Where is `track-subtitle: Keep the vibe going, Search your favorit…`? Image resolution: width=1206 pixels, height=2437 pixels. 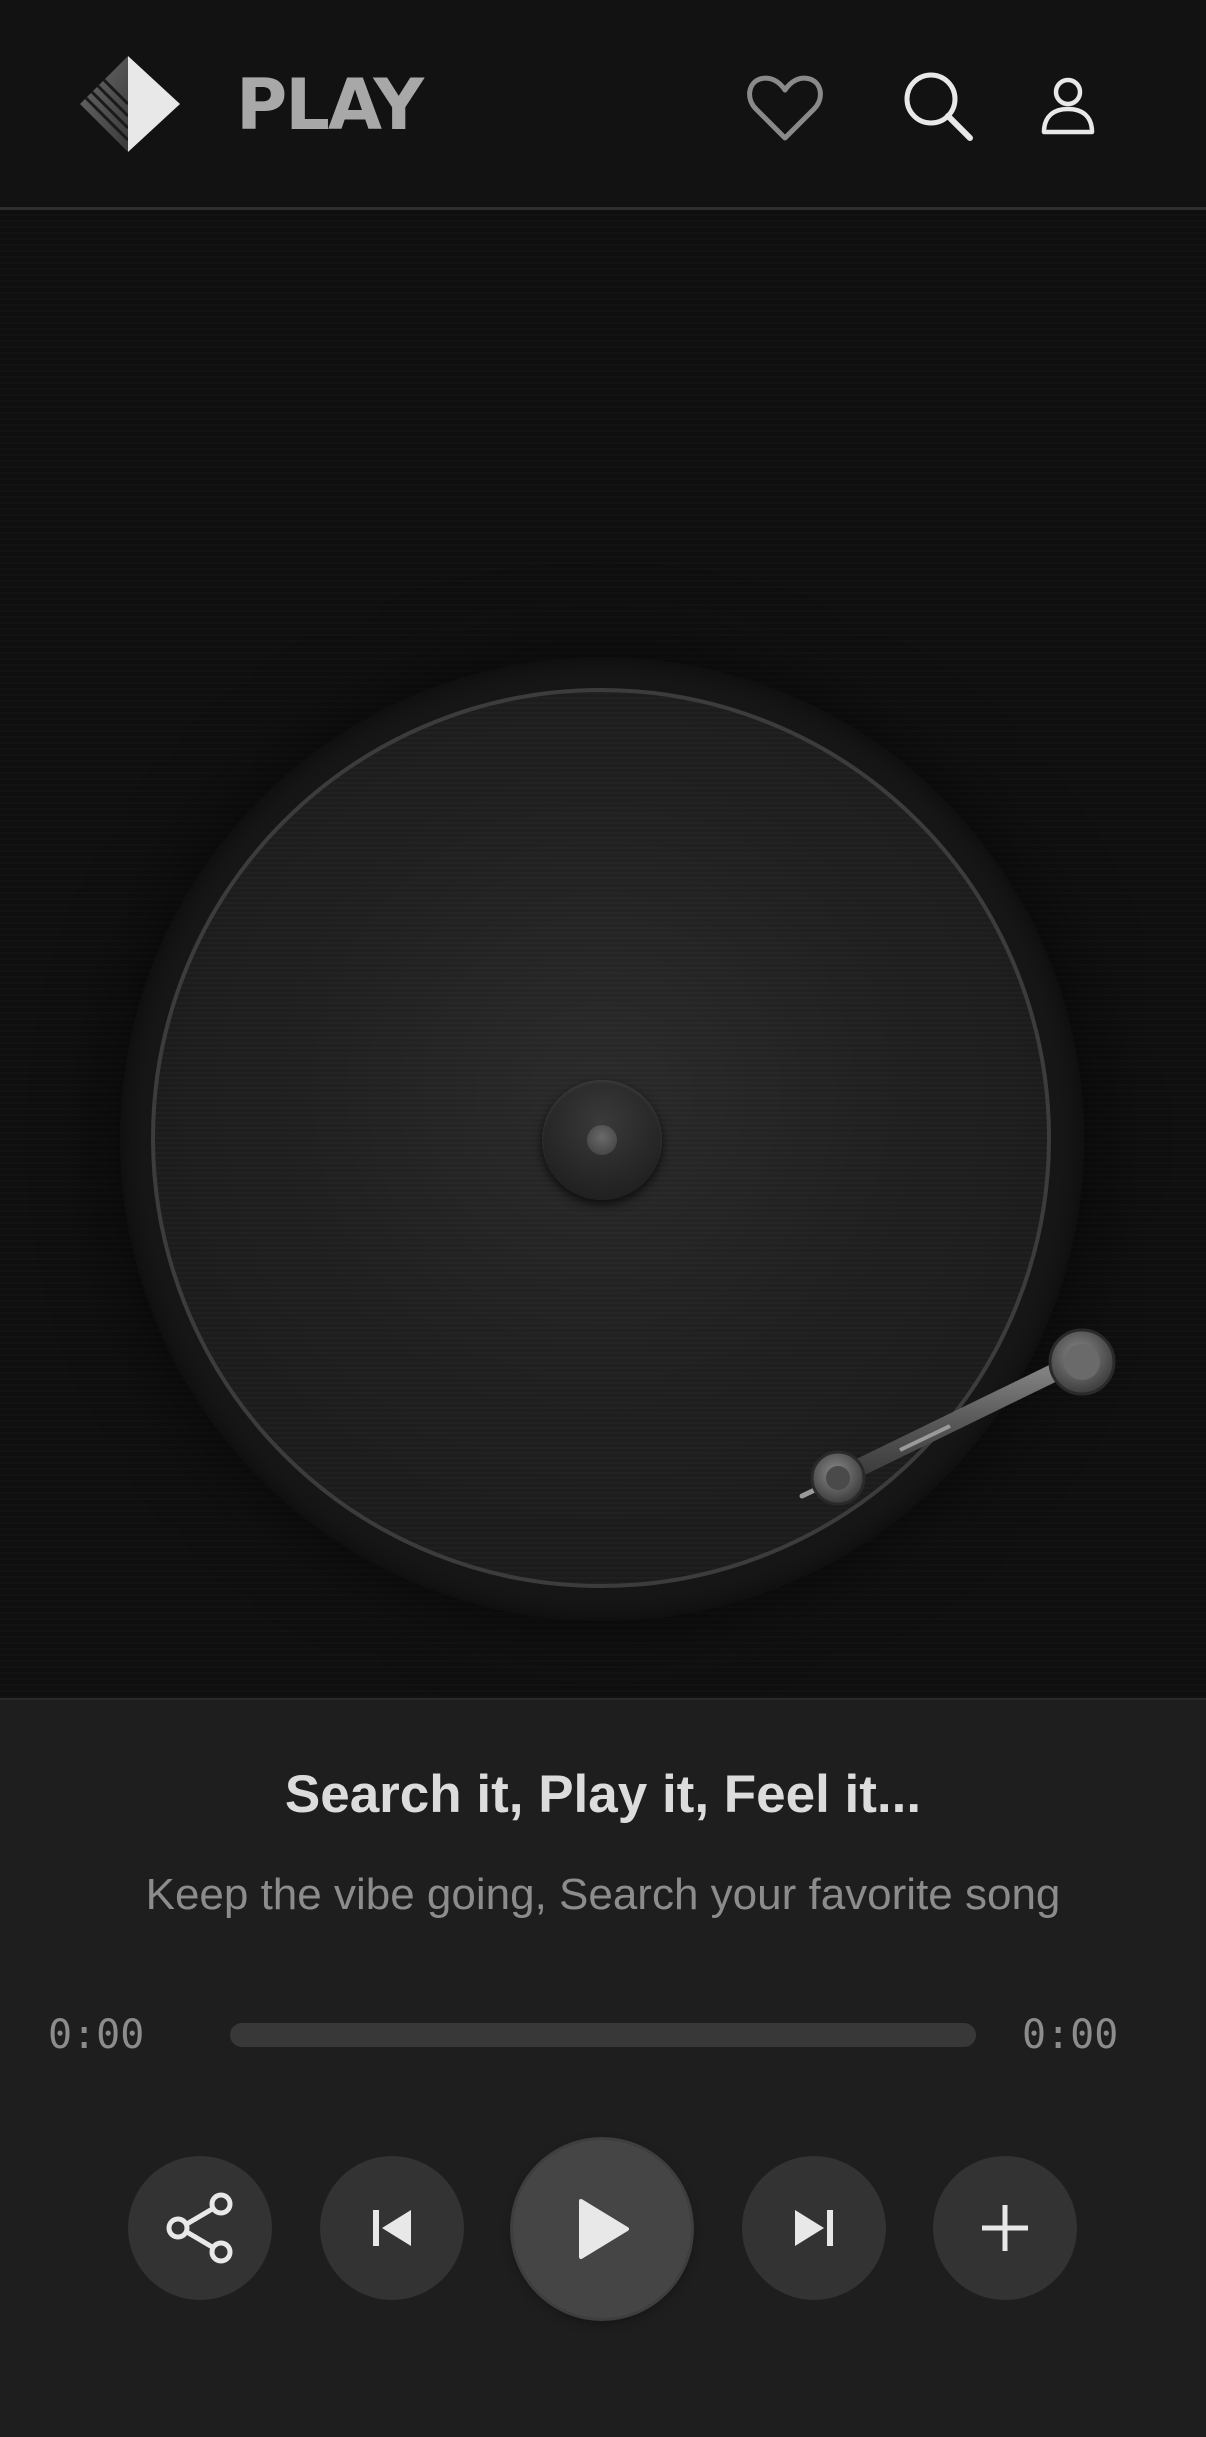 track-subtitle: Keep the vibe going, Search your favorit… is located at coordinates (603, 1894).